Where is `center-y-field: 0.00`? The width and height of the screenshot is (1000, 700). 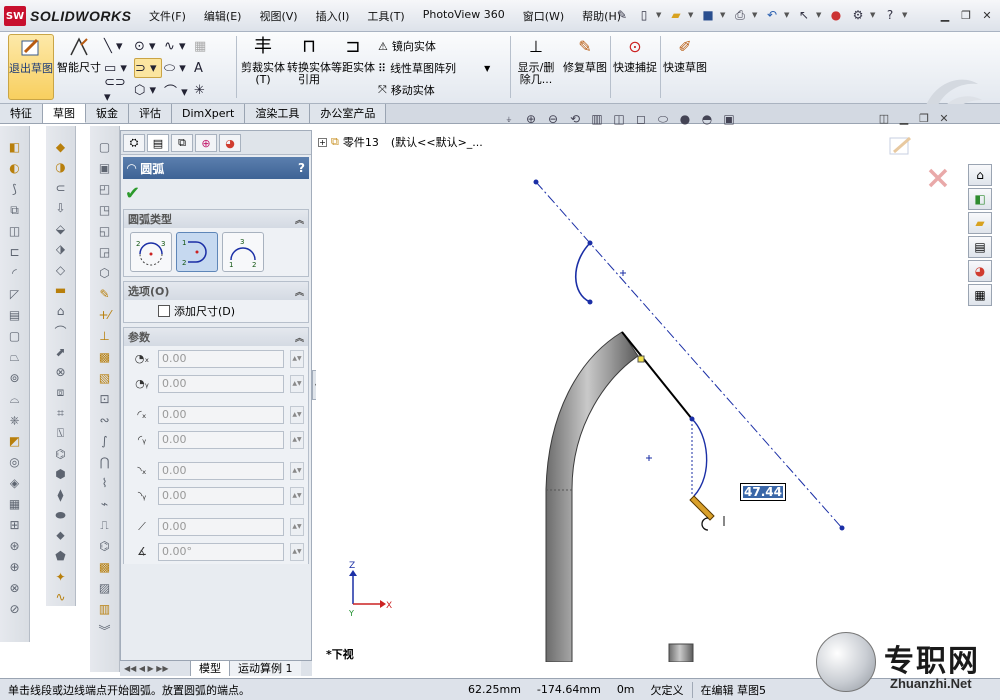
center-y-field: 0.00 is located at coordinates (221, 383).